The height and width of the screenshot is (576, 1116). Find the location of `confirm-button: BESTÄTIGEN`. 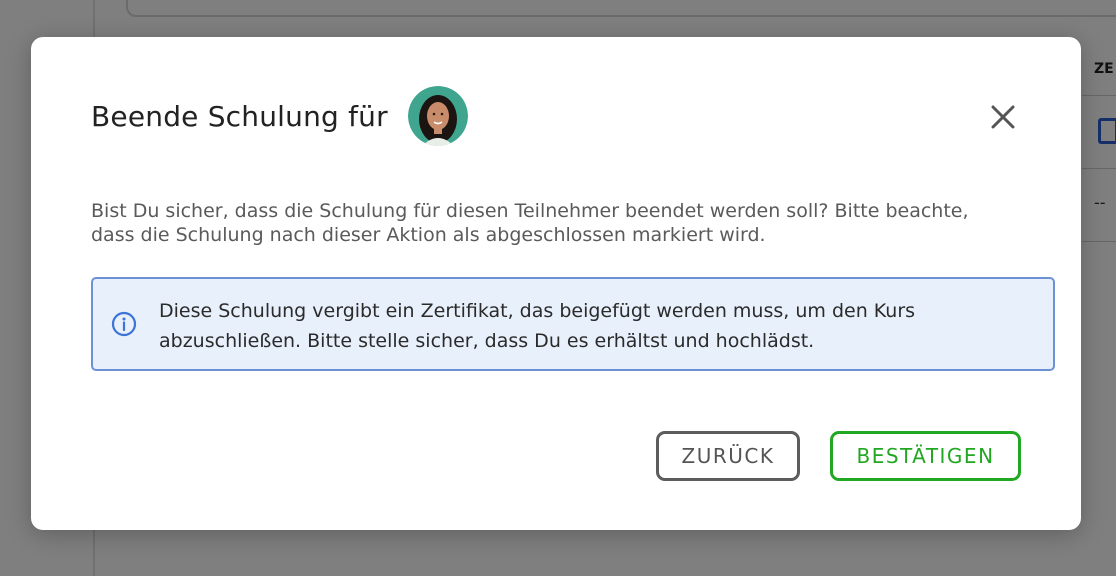

confirm-button: BESTÄTIGEN is located at coordinates (925, 456).